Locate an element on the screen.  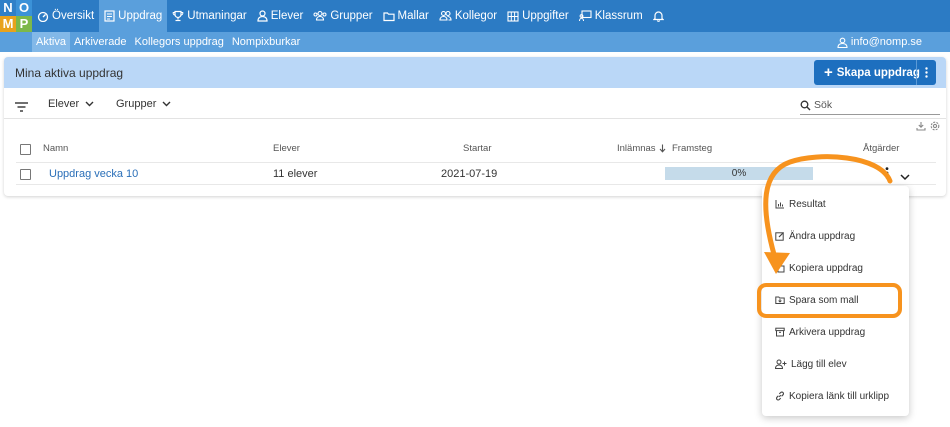
menu-item-label: Kopiera uppdrag is located at coordinates (826, 268).